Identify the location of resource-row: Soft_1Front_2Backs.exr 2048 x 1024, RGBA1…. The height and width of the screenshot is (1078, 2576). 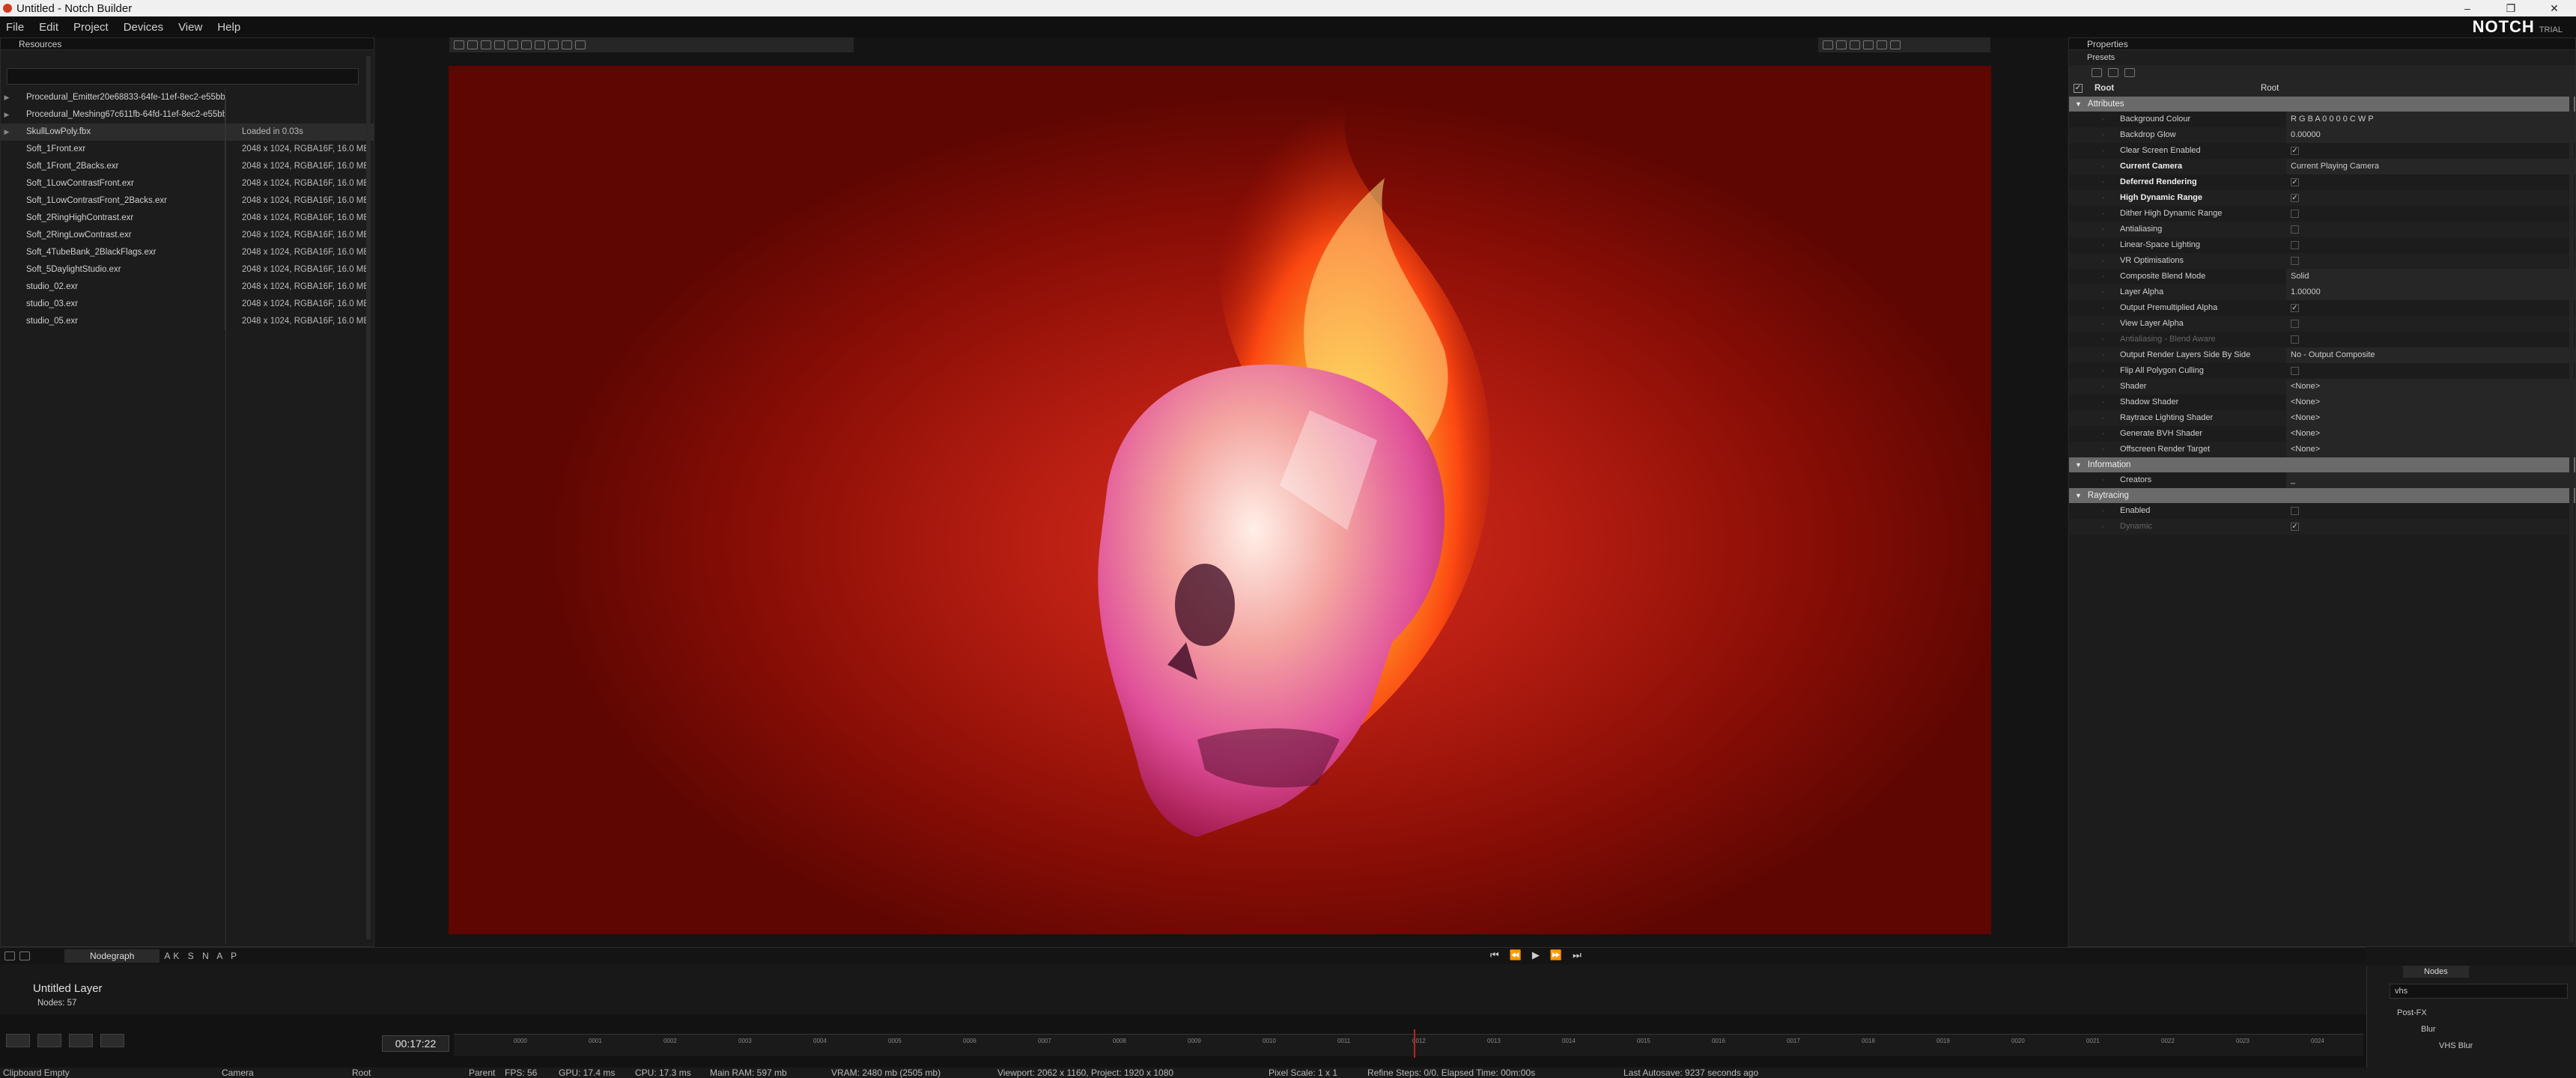
(187, 166).